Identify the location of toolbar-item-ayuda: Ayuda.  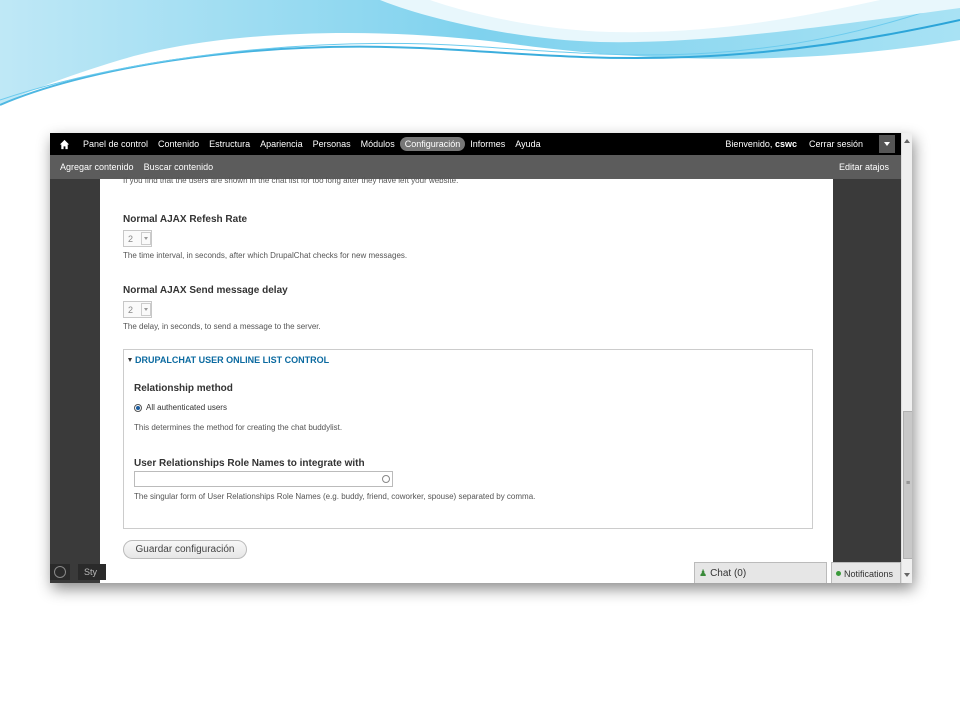
(527, 144).